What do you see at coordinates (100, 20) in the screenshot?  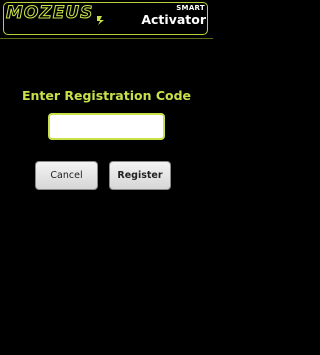 I see `lightning-bolt-icon` at bounding box center [100, 20].